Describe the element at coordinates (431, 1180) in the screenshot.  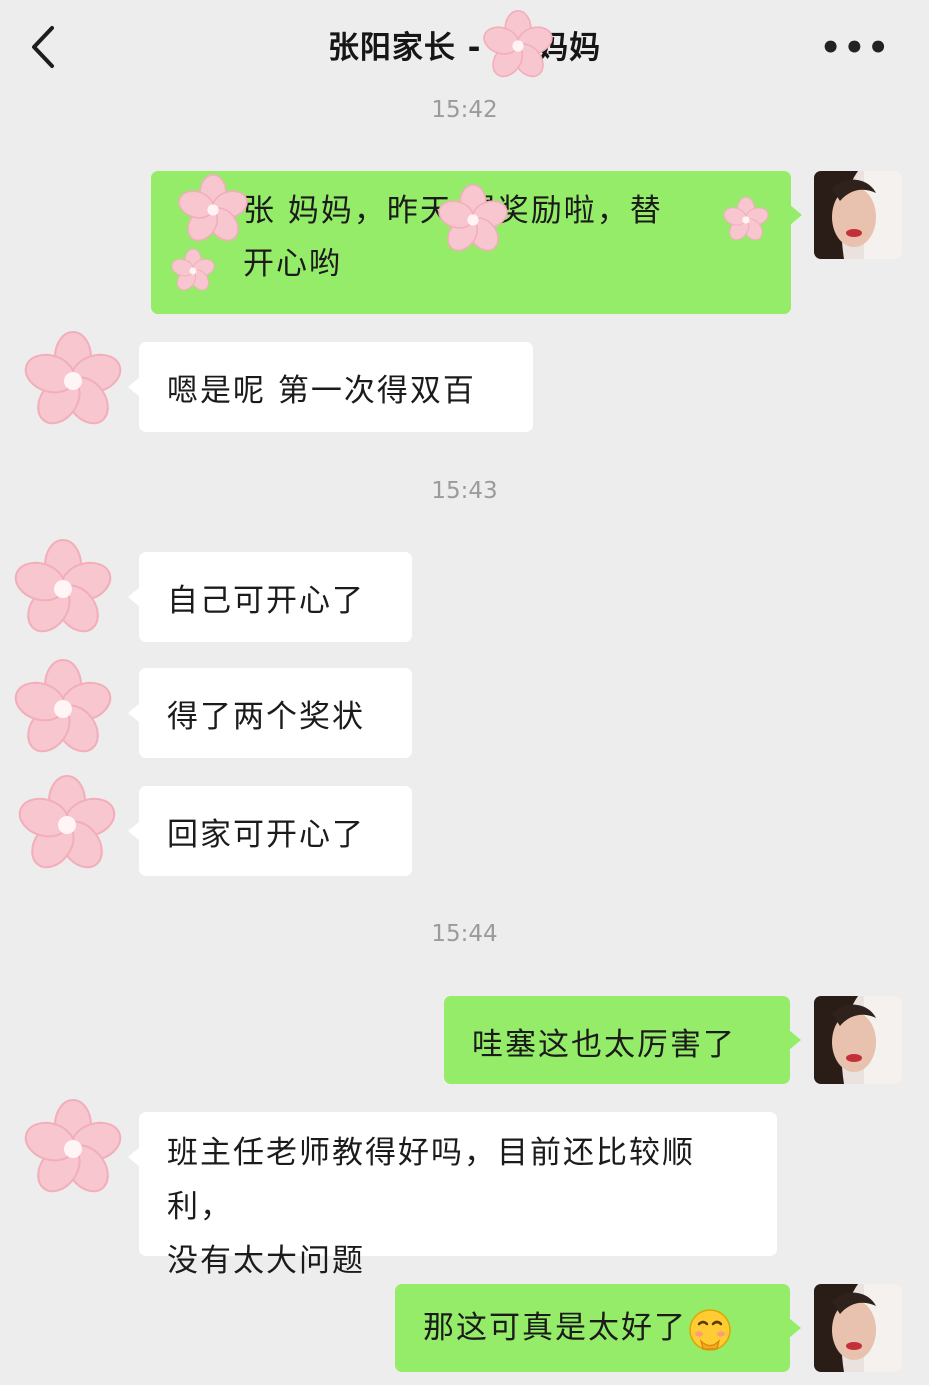
I see `message-line: 班主任老师教得好吗，目前还比较顺利，` at that location.